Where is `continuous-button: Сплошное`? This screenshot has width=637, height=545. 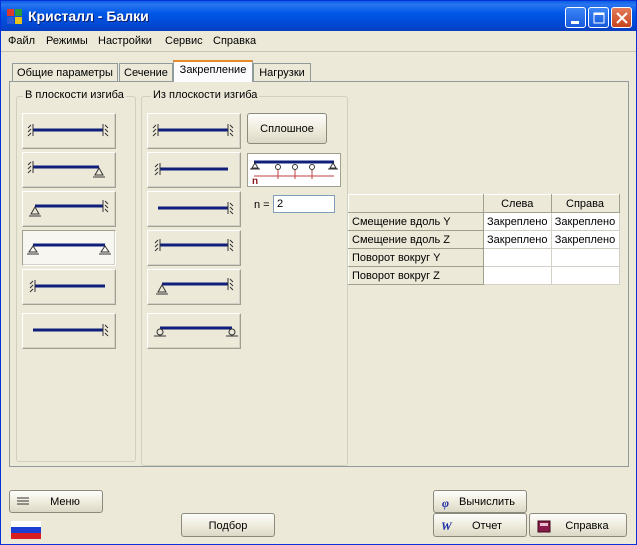 continuous-button: Сплошное is located at coordinates (287, 128).